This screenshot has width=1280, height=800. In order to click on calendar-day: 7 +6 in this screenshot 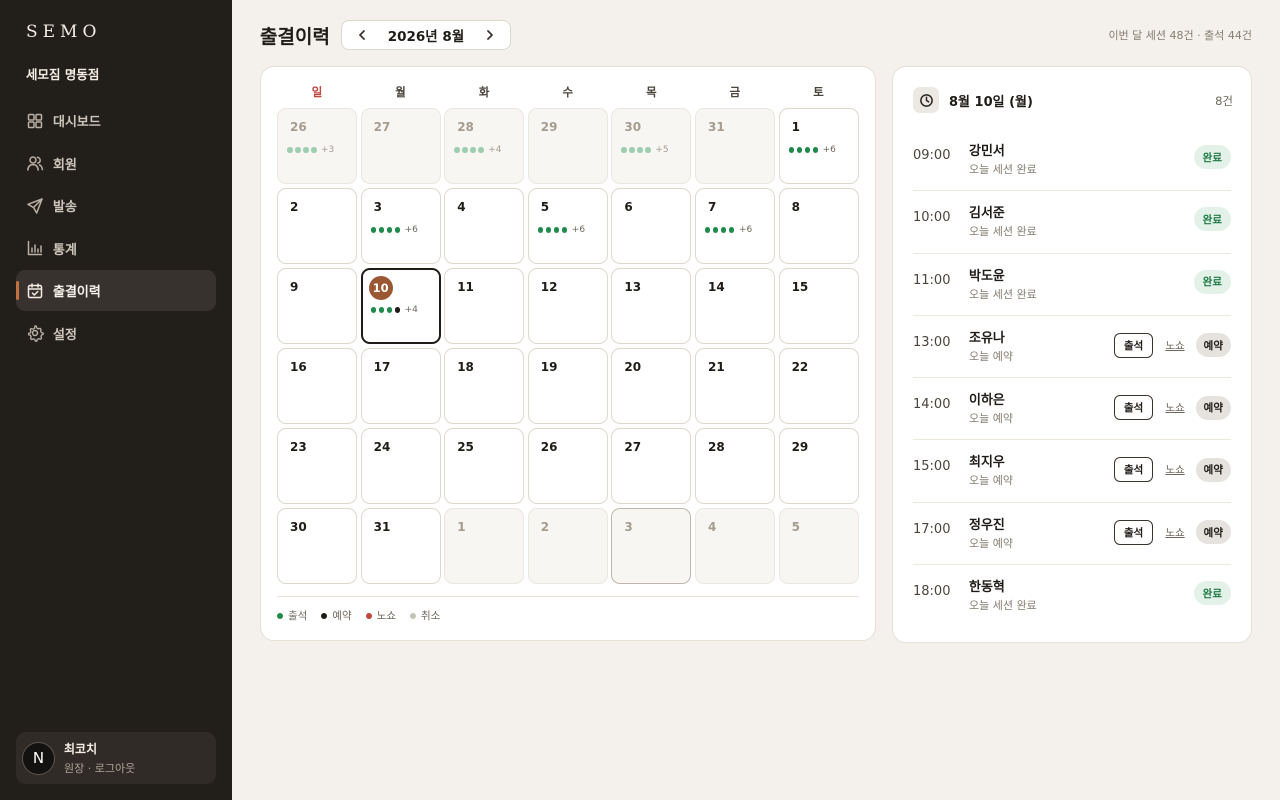, I will do `click(734, 226)`.